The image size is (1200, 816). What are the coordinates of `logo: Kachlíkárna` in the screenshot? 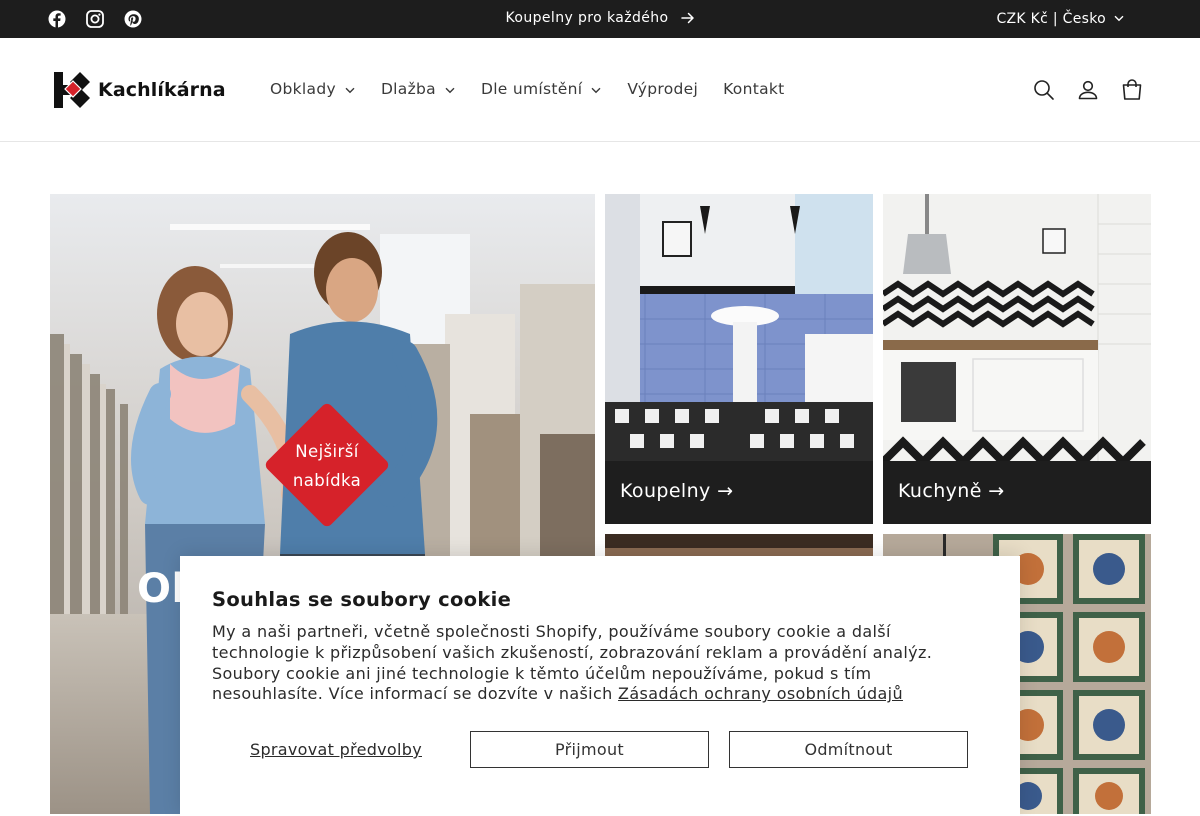 It's located at (140, 90).